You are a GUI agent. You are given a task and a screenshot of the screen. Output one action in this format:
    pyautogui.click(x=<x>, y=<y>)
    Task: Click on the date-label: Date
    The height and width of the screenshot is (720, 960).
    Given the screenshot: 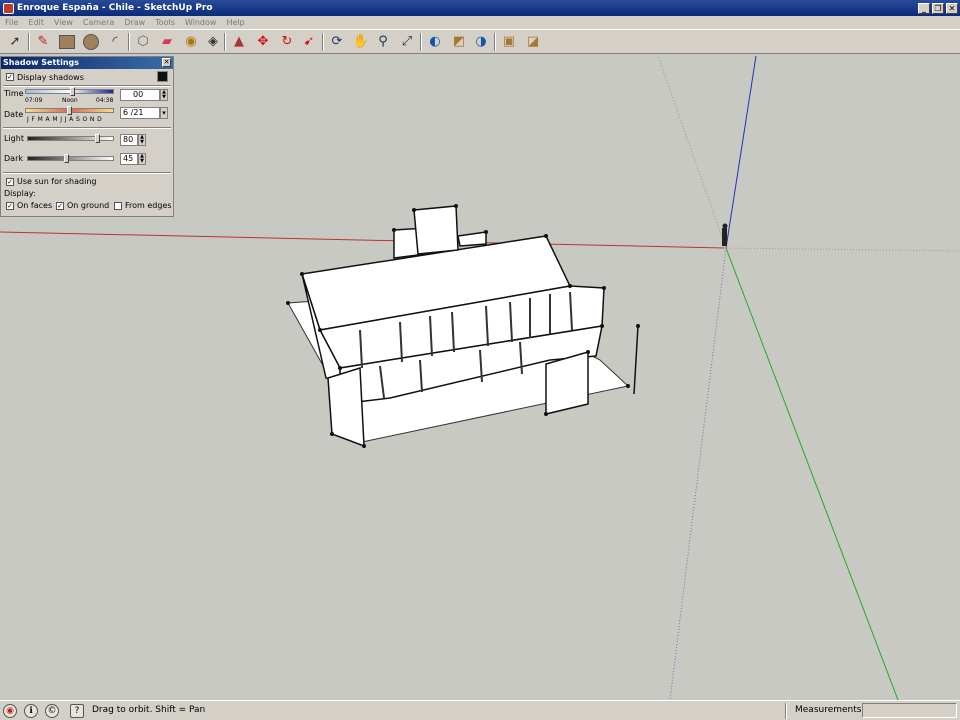 What is the action you would take?
    pyautogui.click(x=14, y=114)
    